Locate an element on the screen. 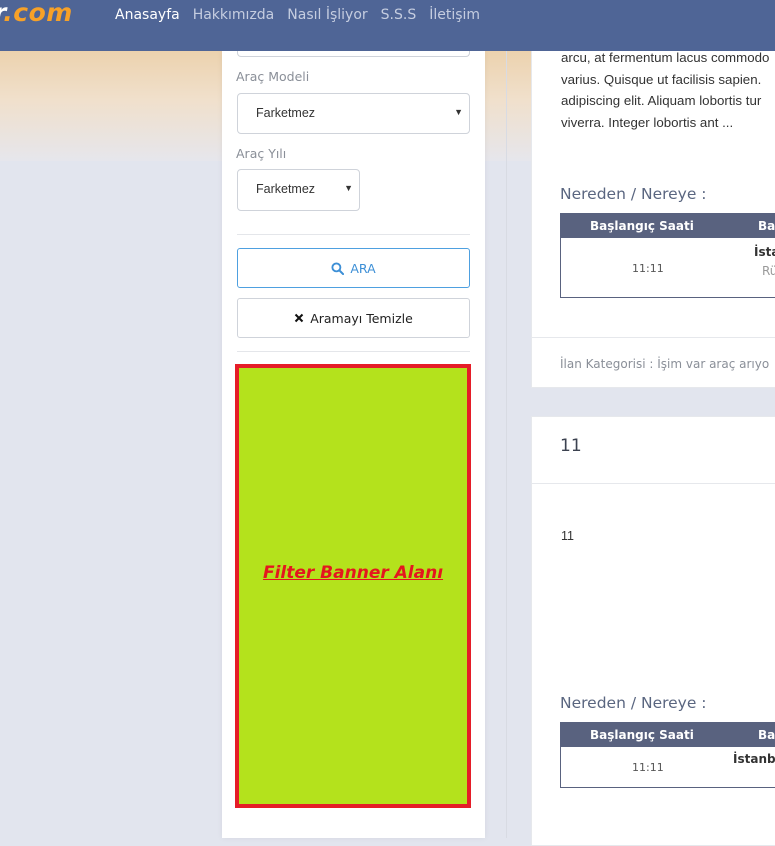 This screenshot has height=846, width=775. column-divider is located at coordinates (506, 444).